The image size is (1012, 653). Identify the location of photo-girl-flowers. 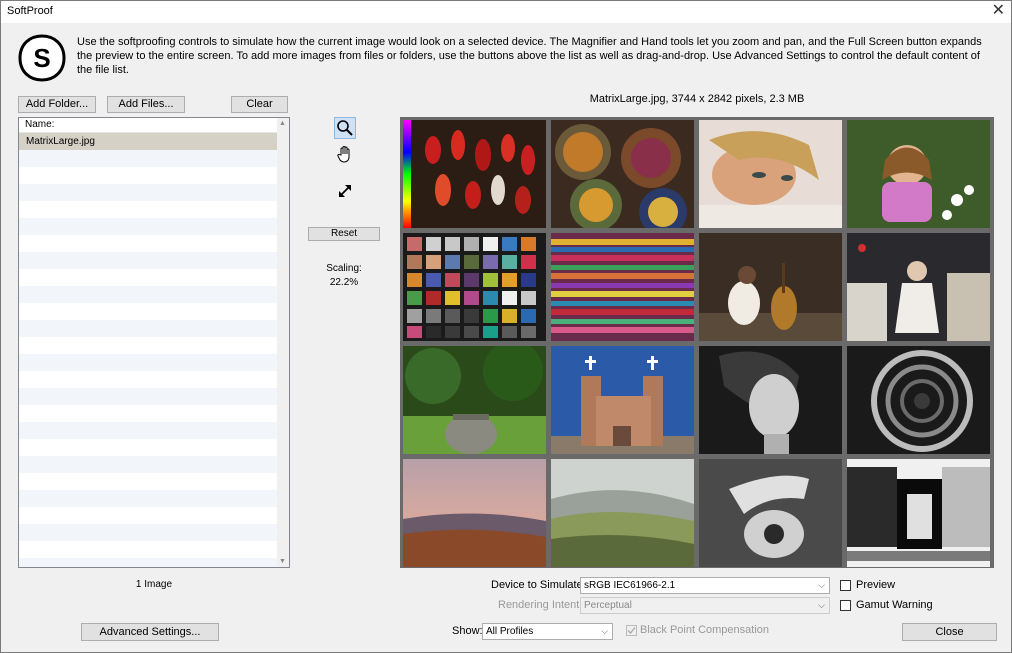
(918, 174).